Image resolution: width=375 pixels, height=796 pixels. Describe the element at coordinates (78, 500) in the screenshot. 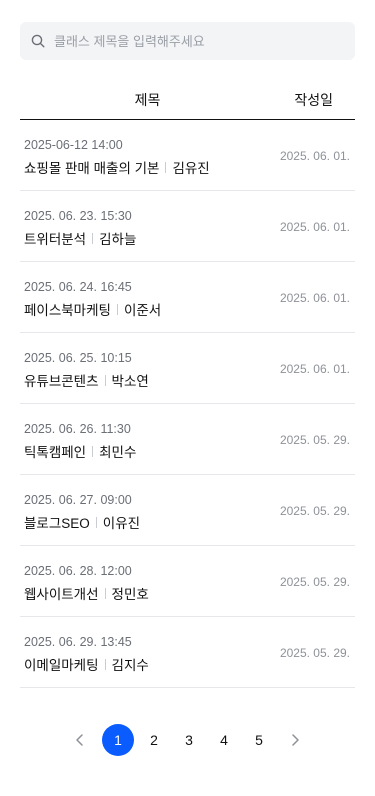

I see `row-datetime: 2025. 06. 27. 09:00` at that location.